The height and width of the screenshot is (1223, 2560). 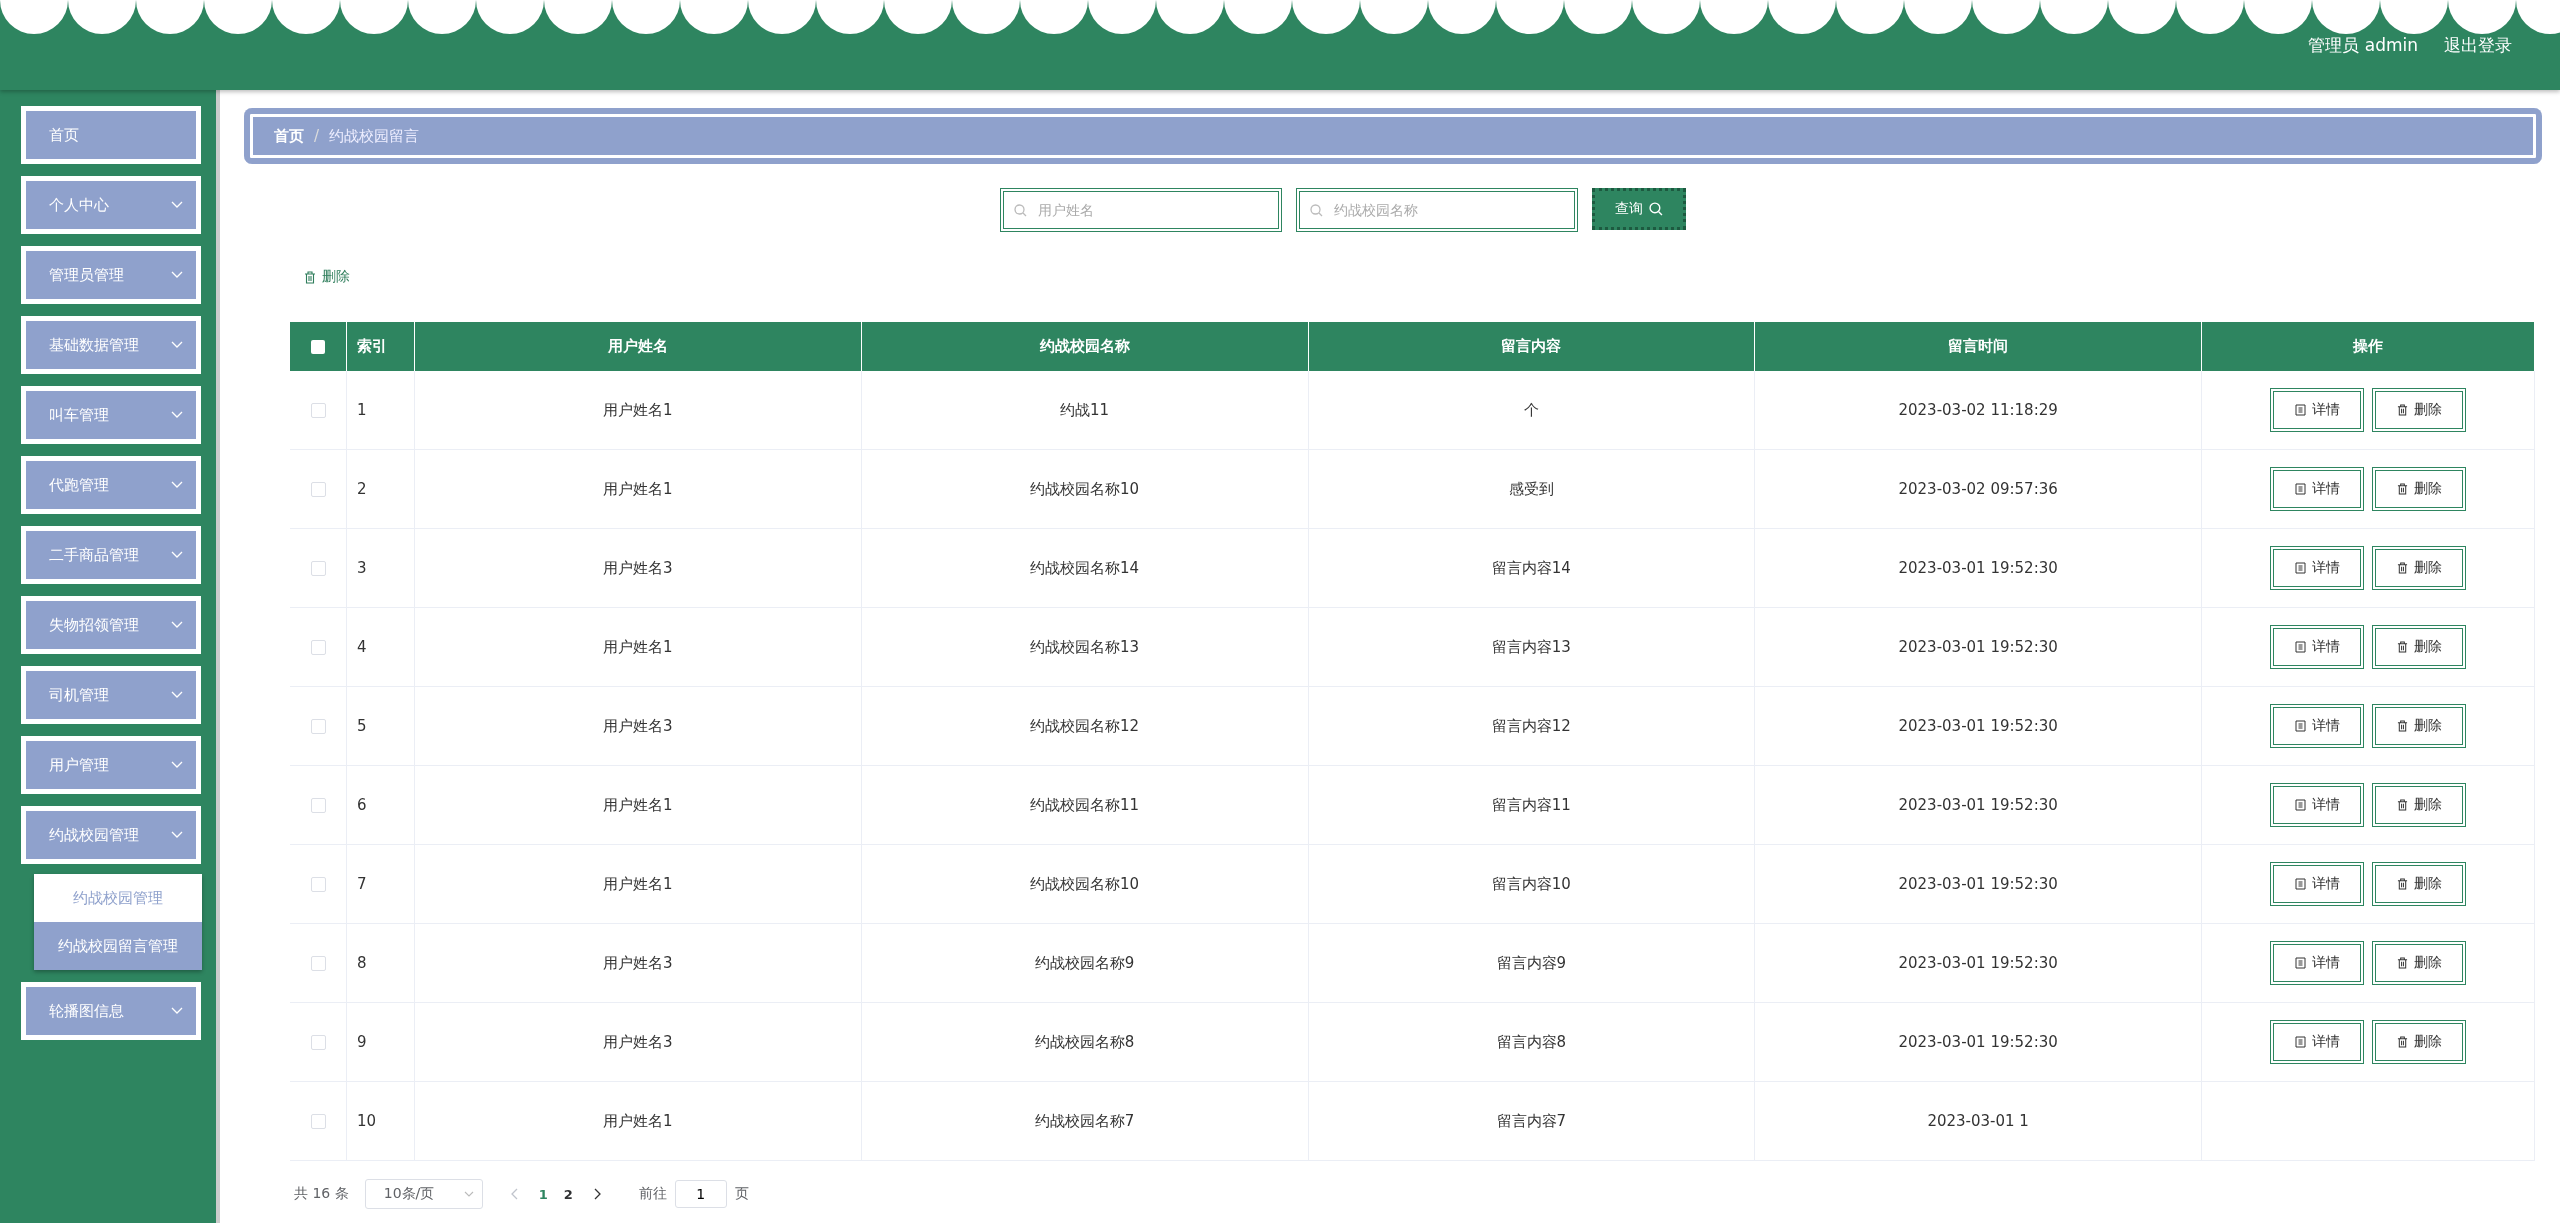 What do you see at coordinates (1531, 963) in the screenshot?
I see `table-cell: 留言内容9` at bounding box center [1531, 963].